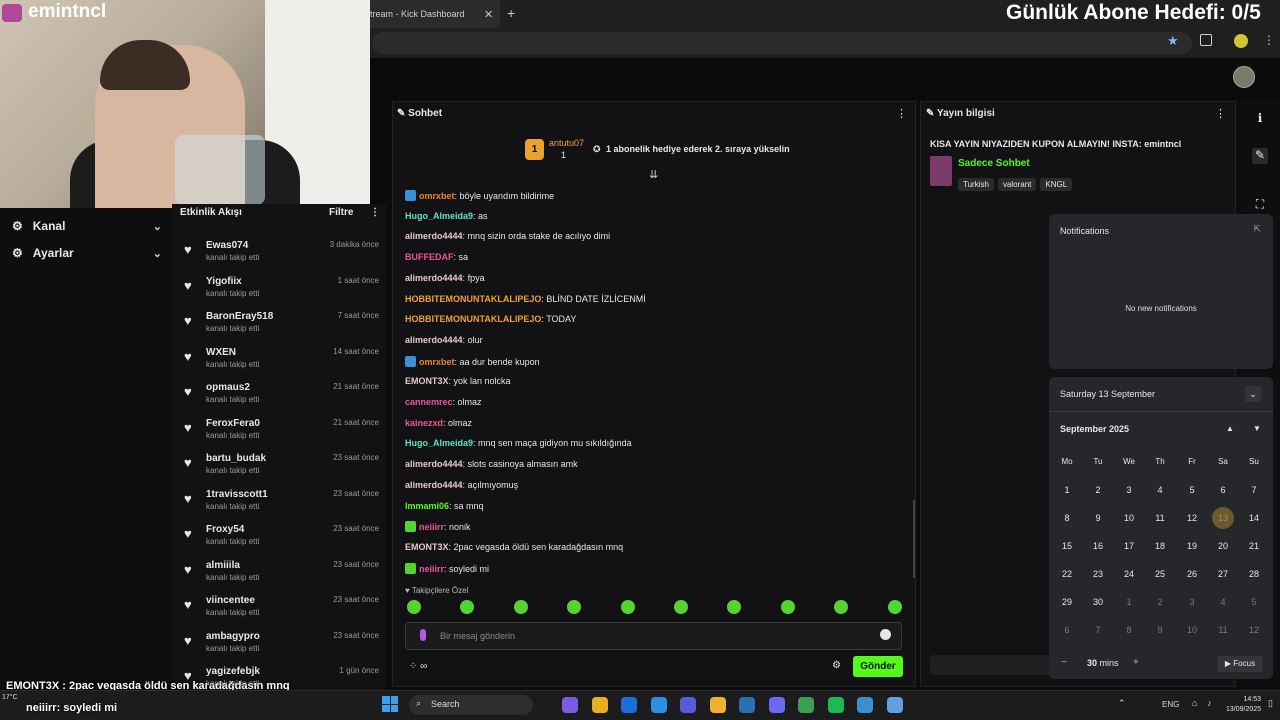 This screenshot has height=720, width=1280. Describe the element at coordinates (1206, 40) in the screenshot. I see `extensions-icon` at that location.